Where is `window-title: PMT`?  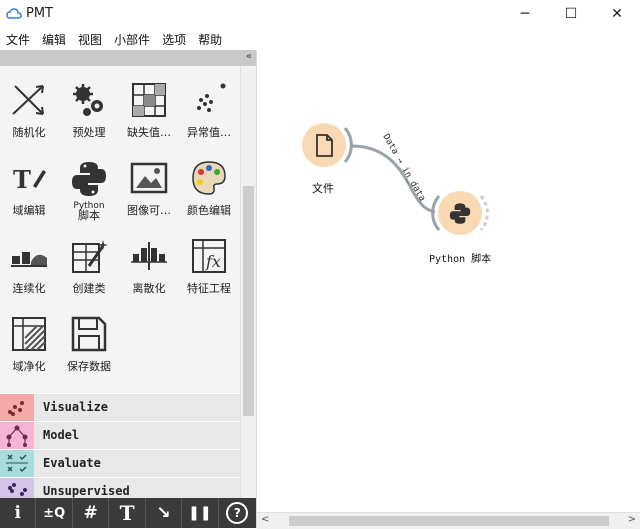
window-title: PMT is located at coordinates (39, 13).